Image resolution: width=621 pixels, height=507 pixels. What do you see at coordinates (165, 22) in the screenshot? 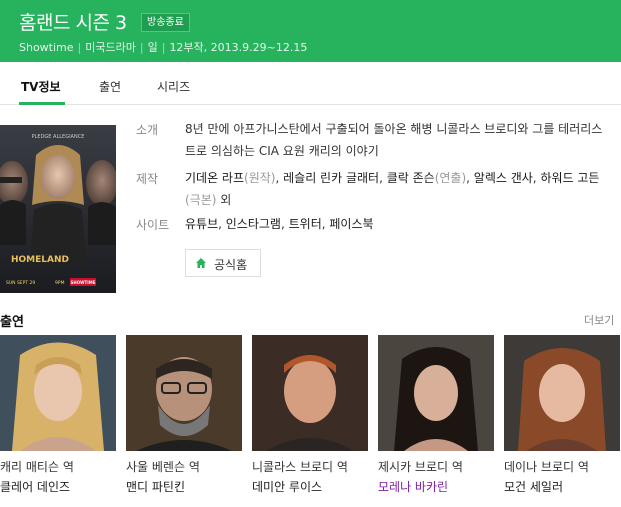
I see `status-badge: 방송종료` at bounding box center [165, 22].